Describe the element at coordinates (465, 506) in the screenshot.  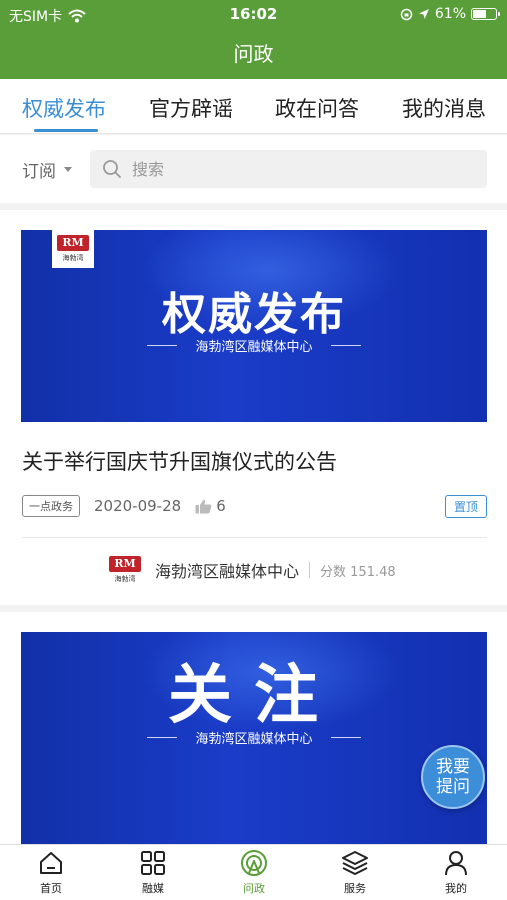
I see `pinned-badge: 置顶` at that location.